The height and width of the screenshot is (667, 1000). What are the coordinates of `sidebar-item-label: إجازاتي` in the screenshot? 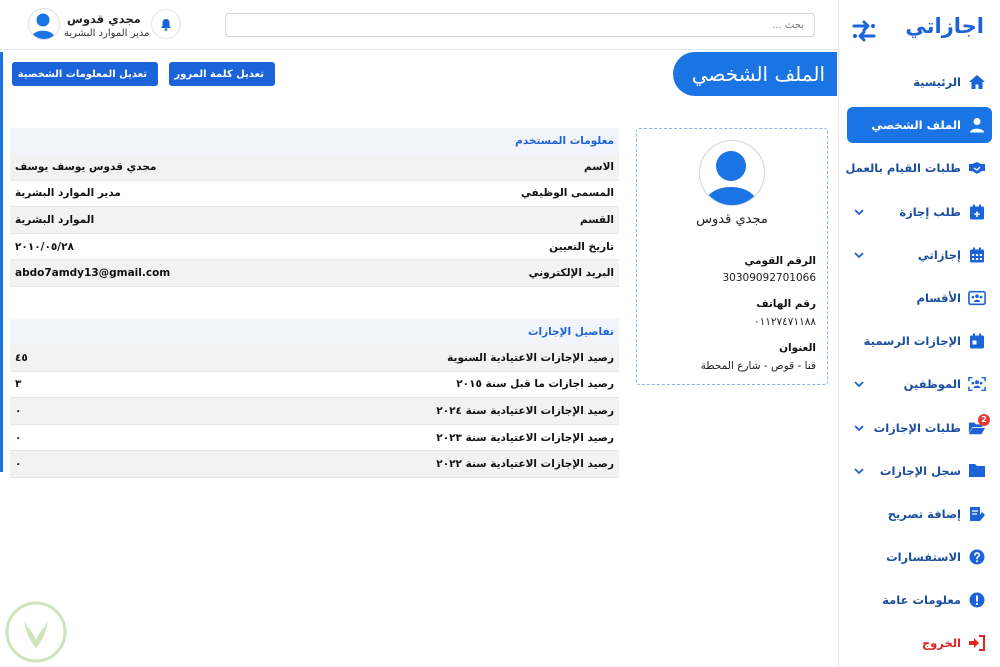 It's located at (939, 254).